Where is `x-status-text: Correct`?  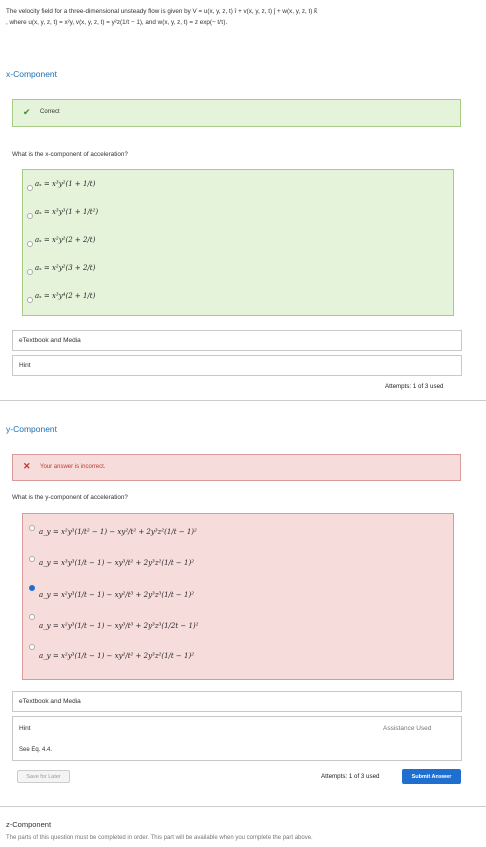 x-status-text: Correct is located at coordinates (50, 112).